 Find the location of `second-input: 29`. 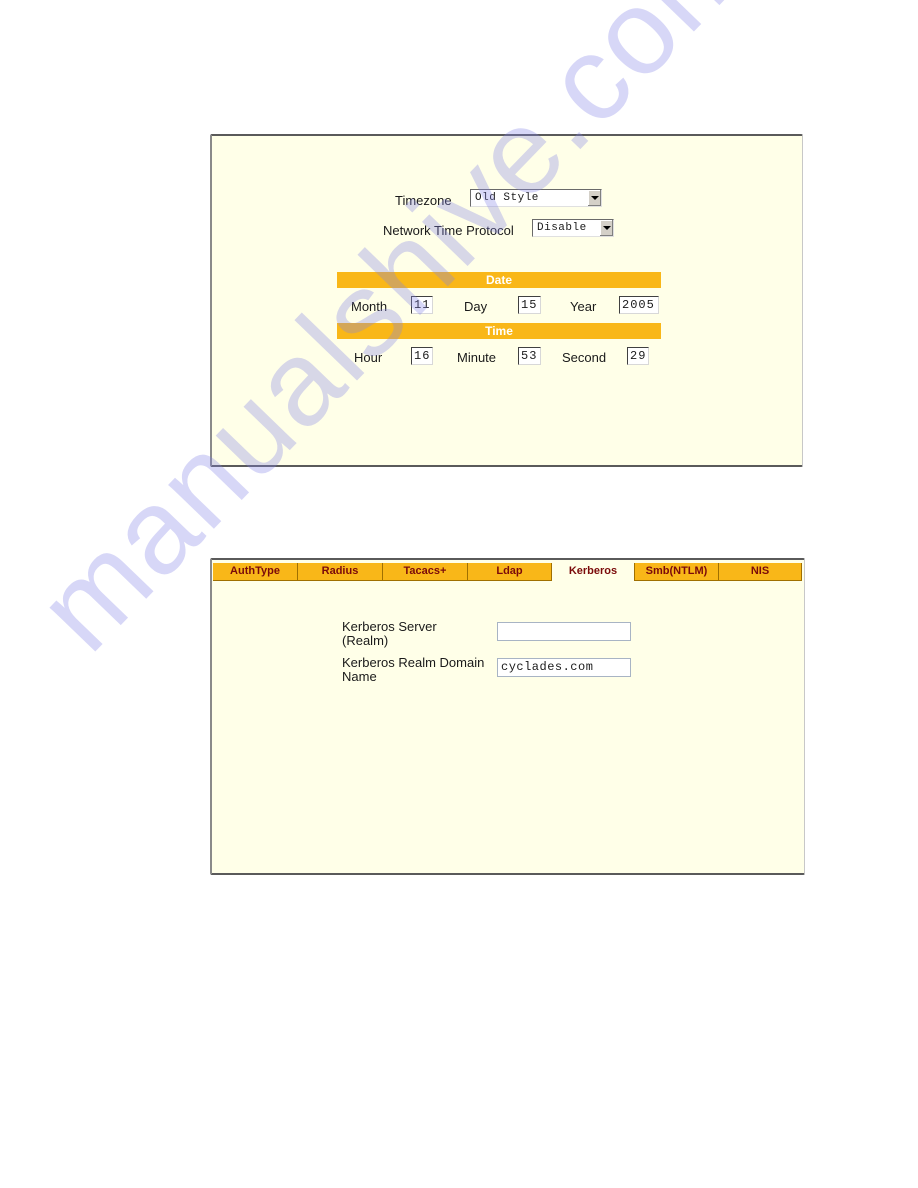

second-input: 29 is located at coordinates (638, 356).